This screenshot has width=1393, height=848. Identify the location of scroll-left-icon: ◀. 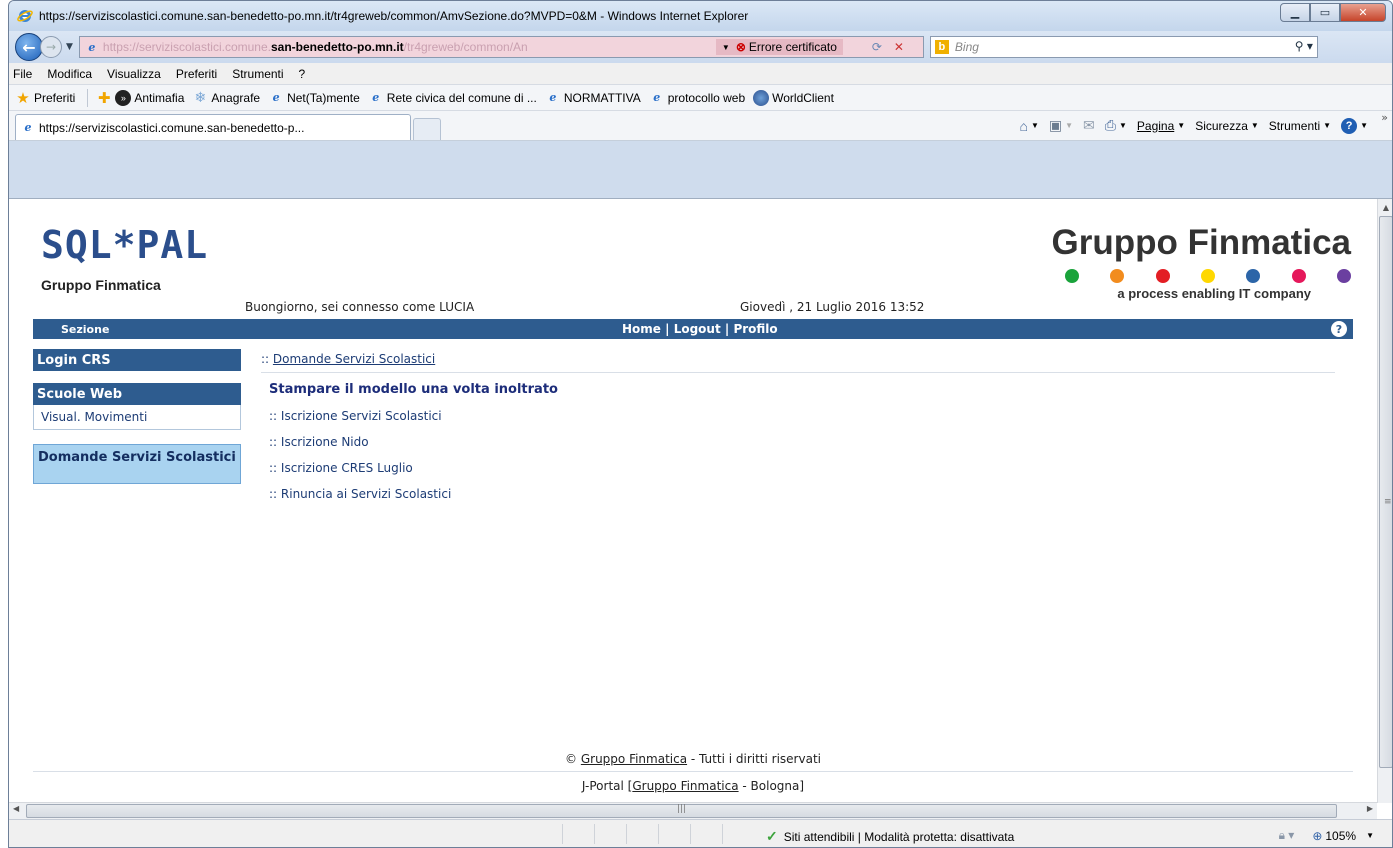
(16, 808).